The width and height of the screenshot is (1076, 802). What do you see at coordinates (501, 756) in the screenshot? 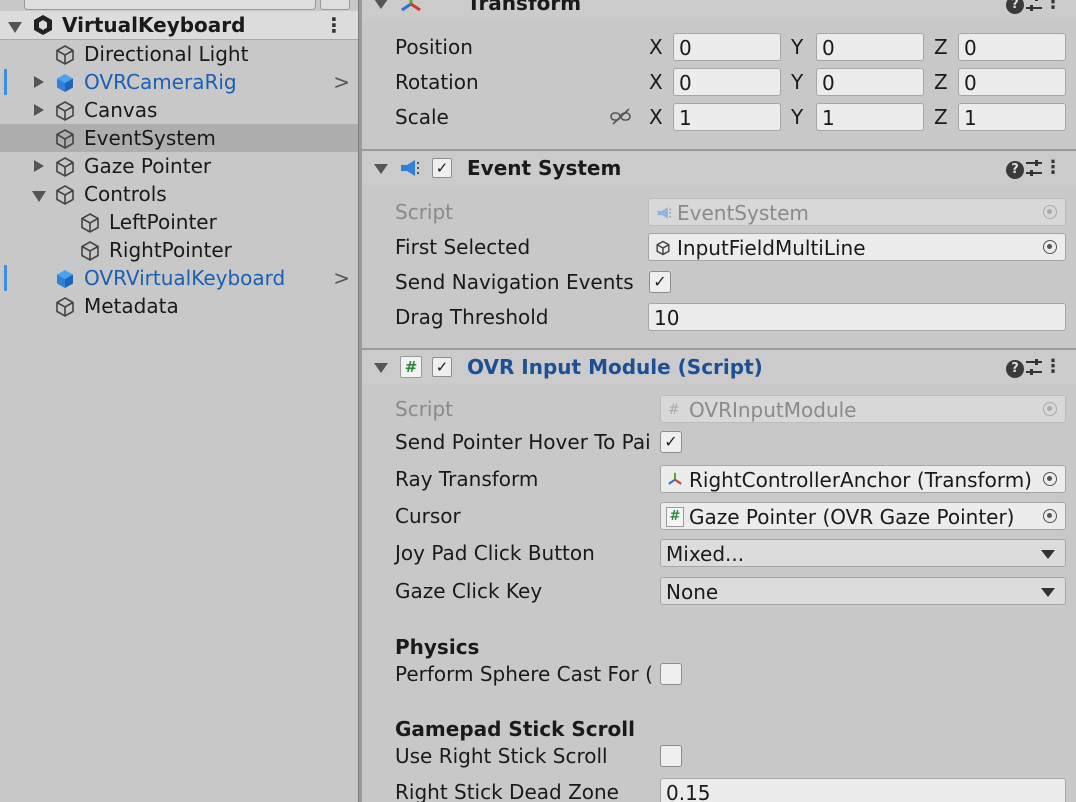
I see `use-right-stick-scroll-label: Use Right Stick Scroll` at bounding box center [501, 756].